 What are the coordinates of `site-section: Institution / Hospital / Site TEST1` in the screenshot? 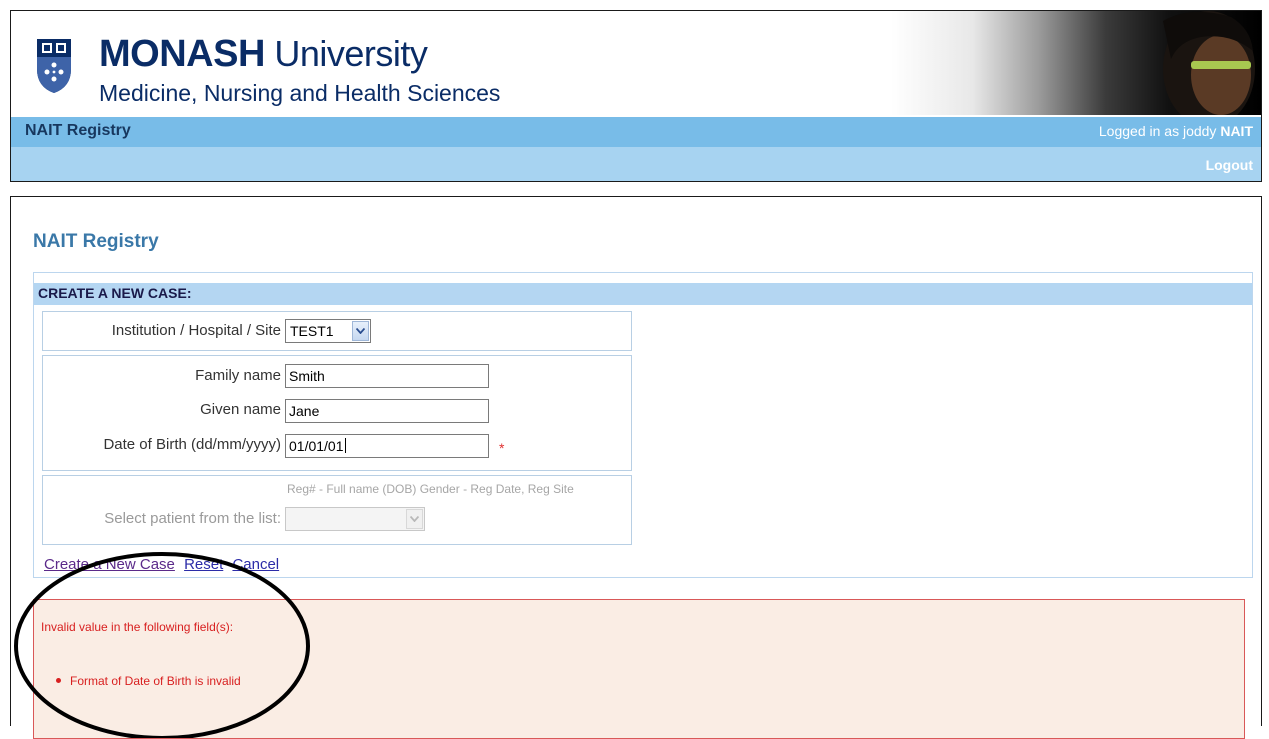 It's located at (337, 331).